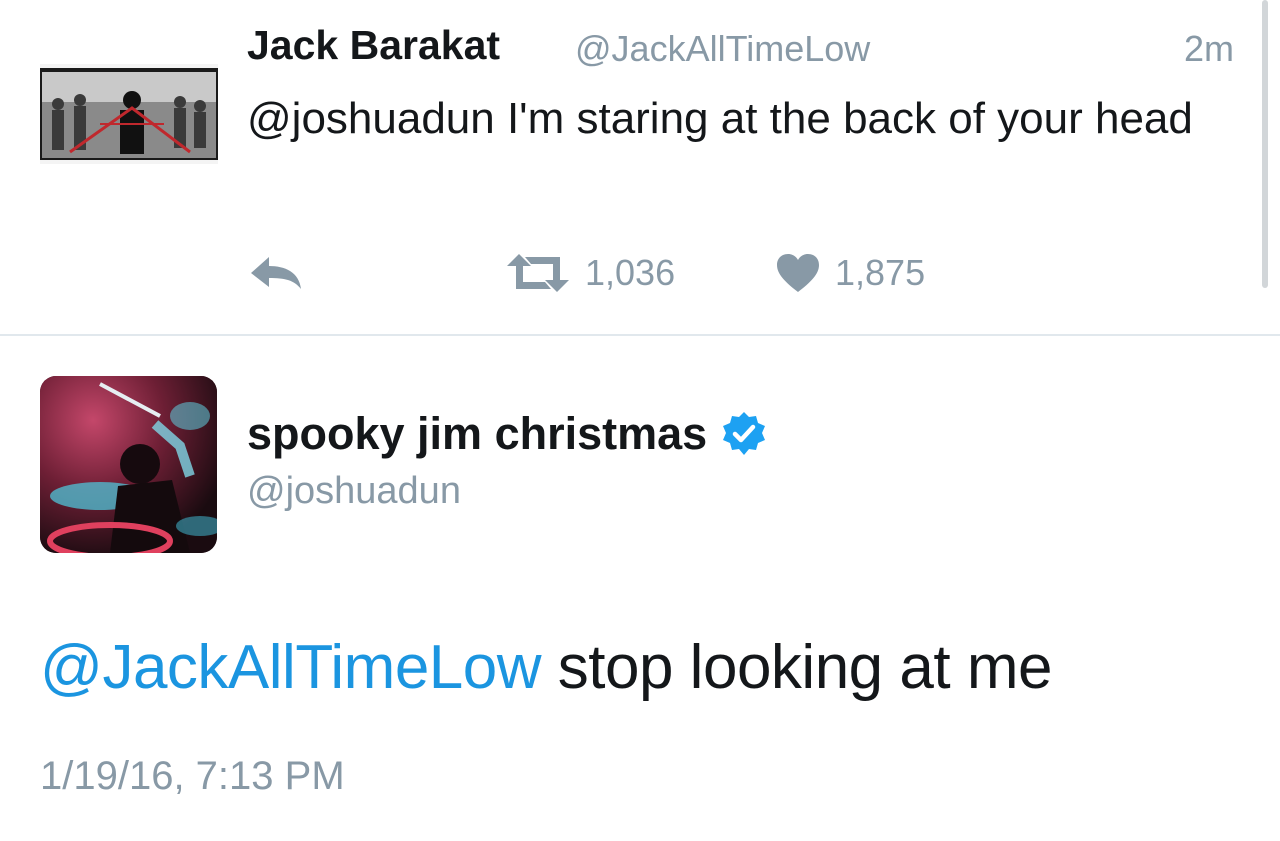 The image size is (1280, 841). Describe the element at coordinates (354, 491) in the screenshot. I see `author-handle: @joshuadun` at that location.